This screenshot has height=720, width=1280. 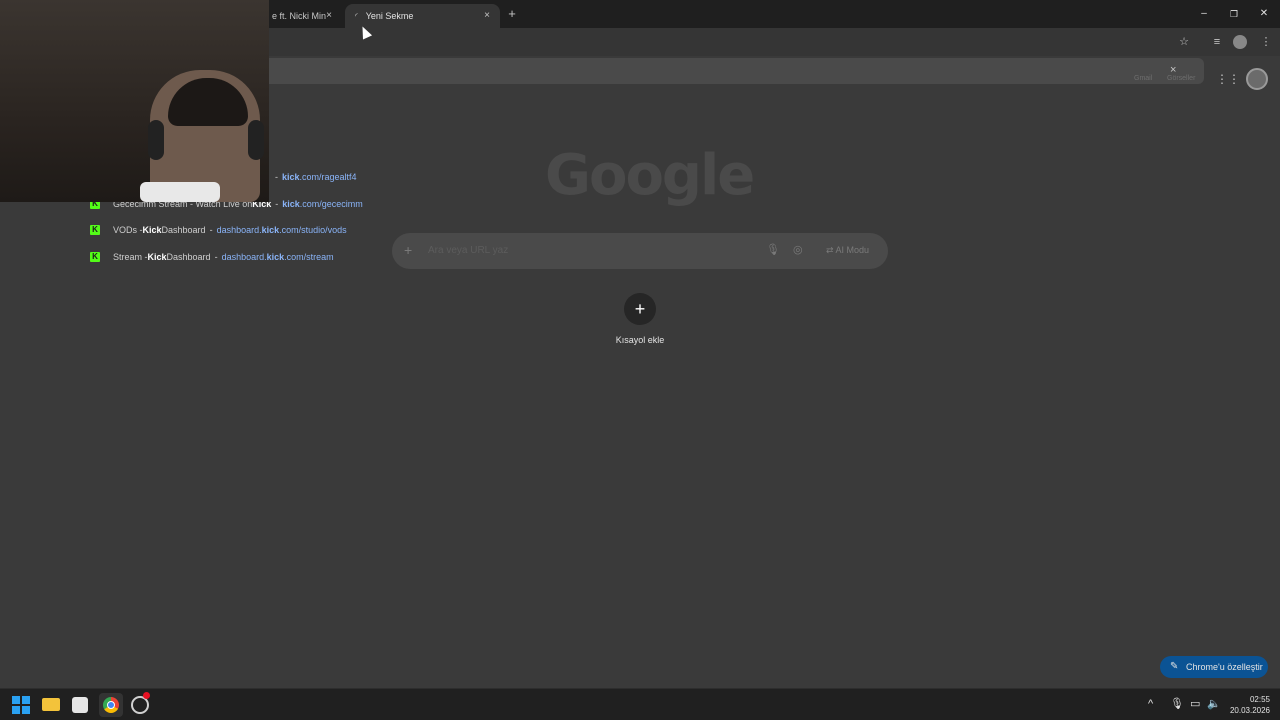 I want to click on clock-time: 02:55, so click(x=1259, y=699).